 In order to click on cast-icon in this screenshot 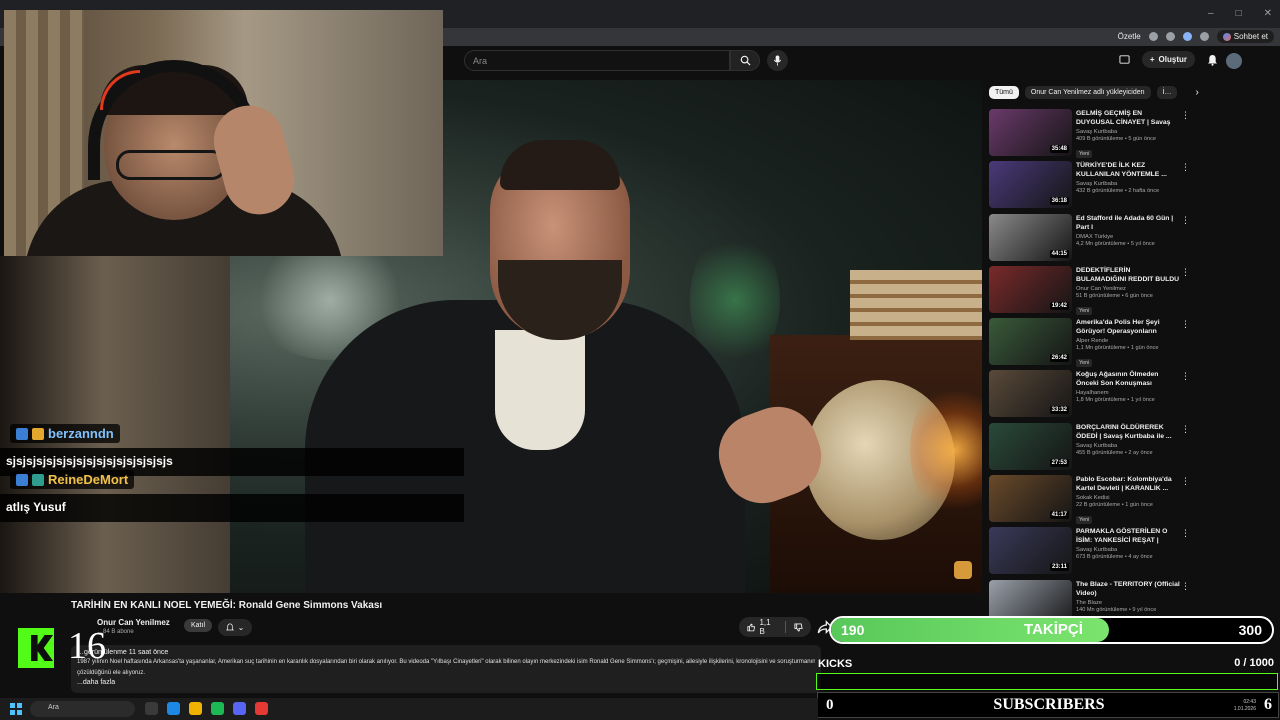, I will do `click(1124, 59)`.